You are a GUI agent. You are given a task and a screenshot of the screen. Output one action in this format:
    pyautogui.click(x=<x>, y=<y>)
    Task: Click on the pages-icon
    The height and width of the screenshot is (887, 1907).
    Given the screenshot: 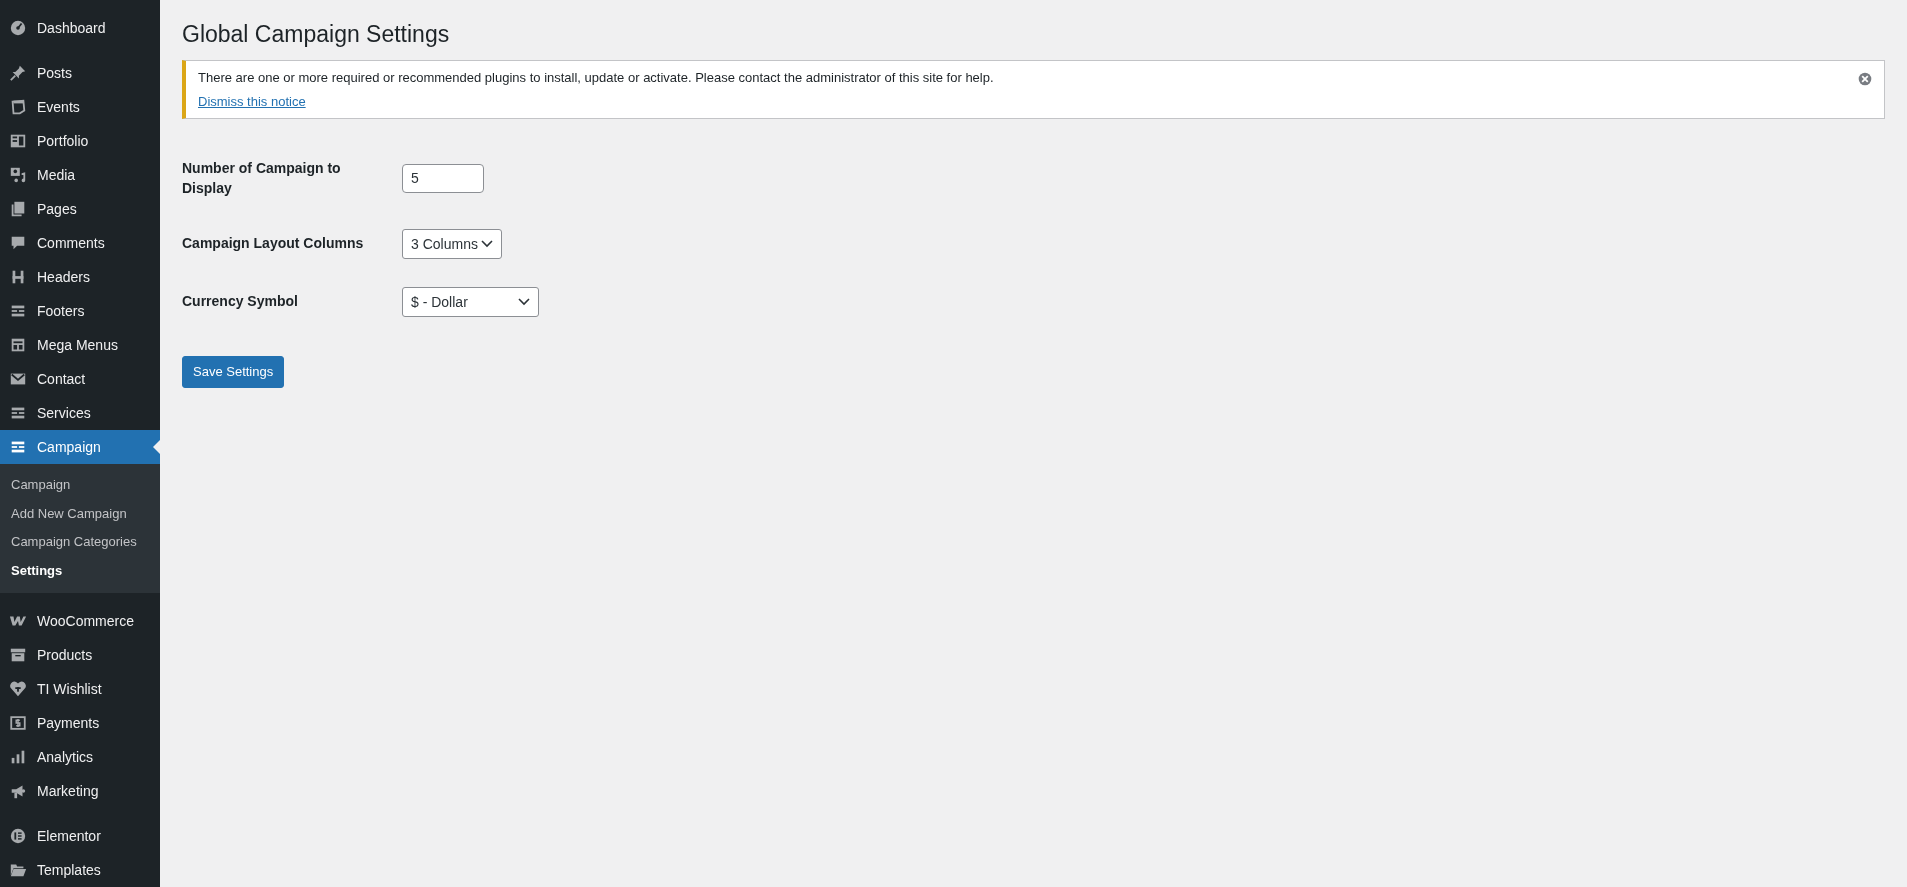 What is the action you would take?
    pyautogui.click(x=18, y=209)
    